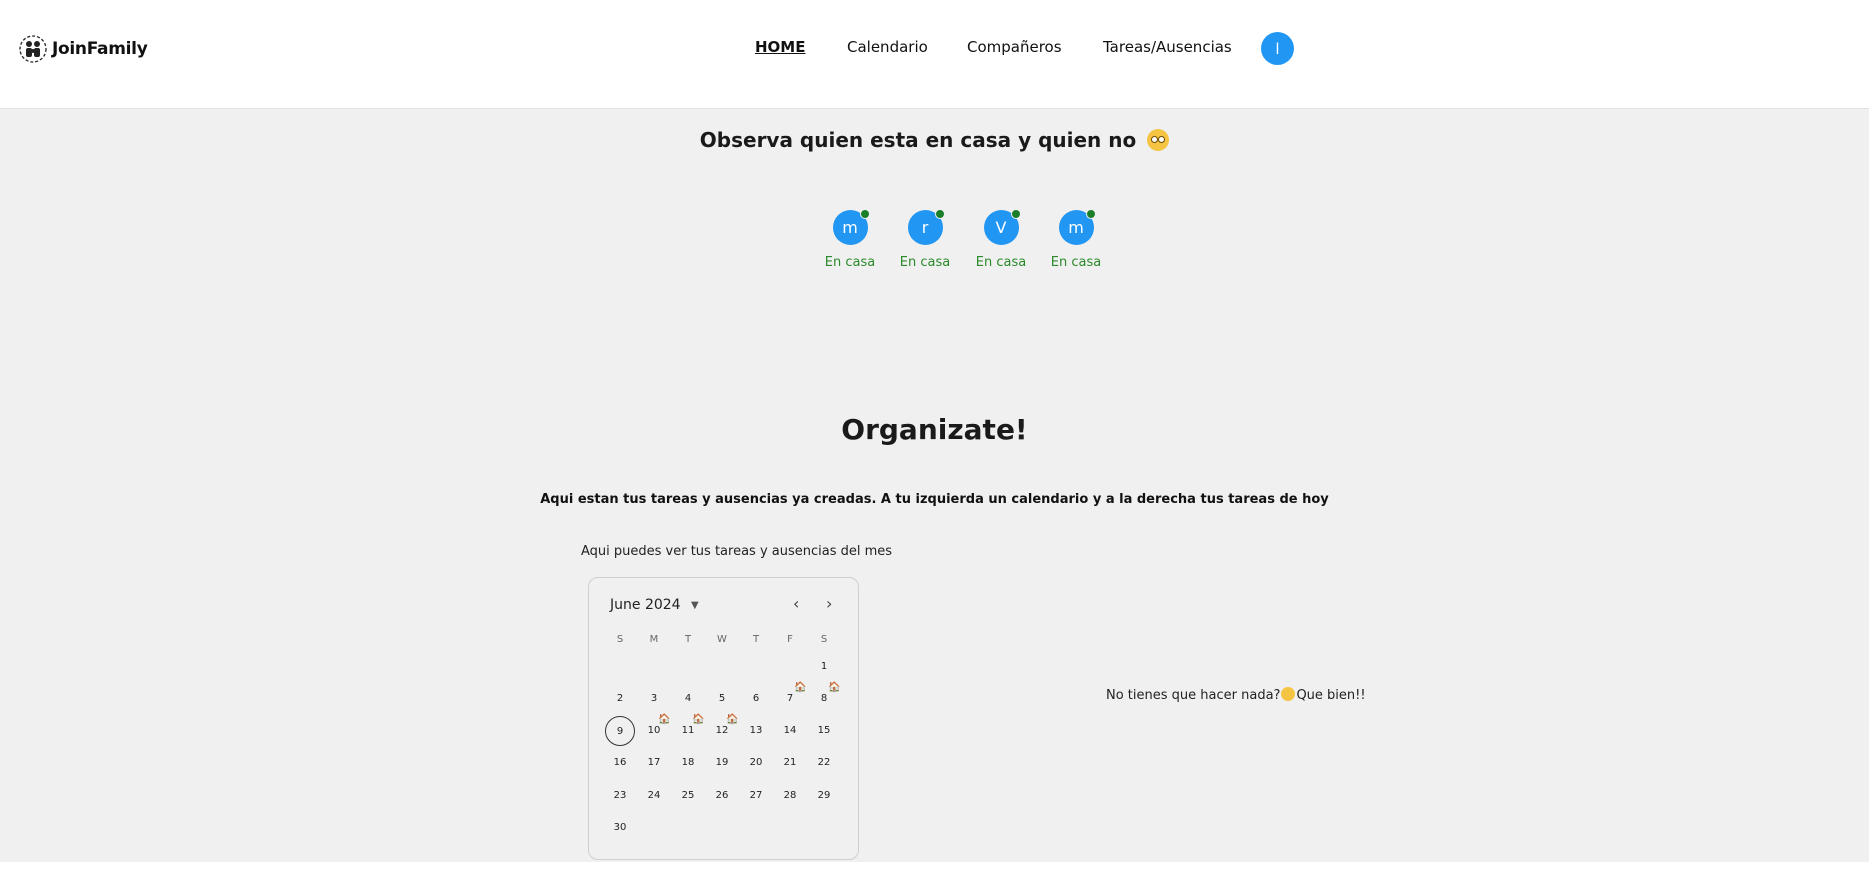  I want to click on no-tasks-text-2: Que bien!!, so click(1331, 695).